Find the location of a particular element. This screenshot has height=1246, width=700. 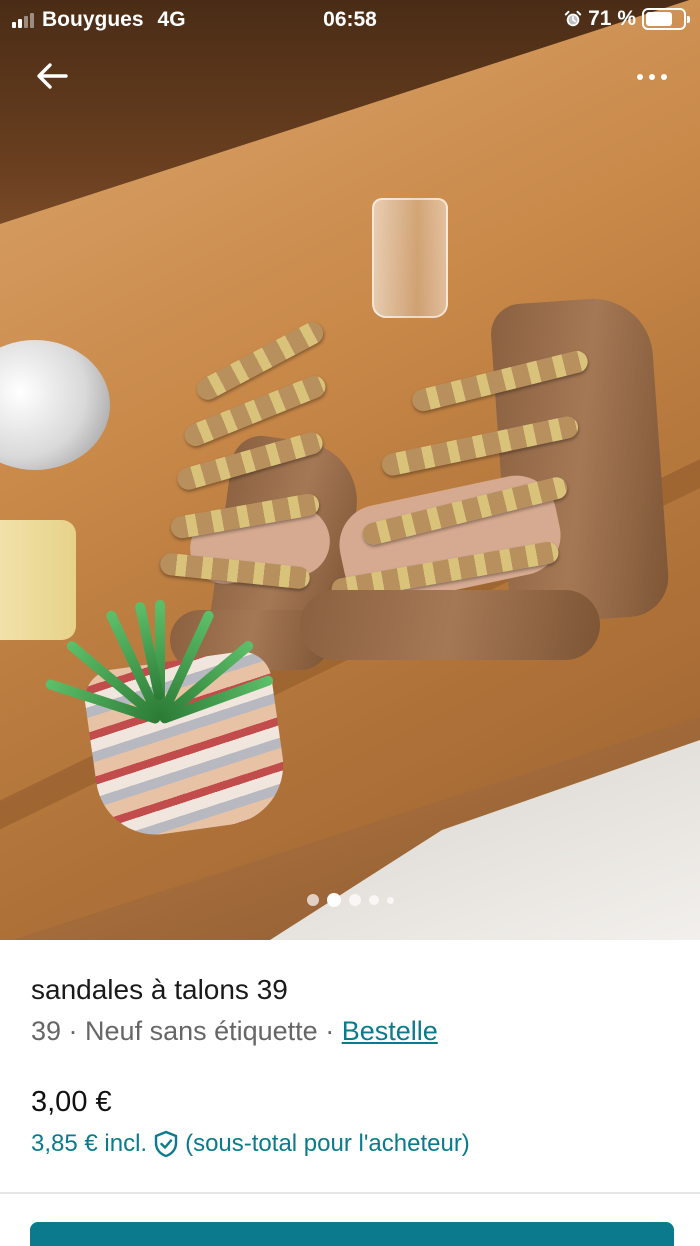

more-dots-icon is located at coordinates (640, 77).